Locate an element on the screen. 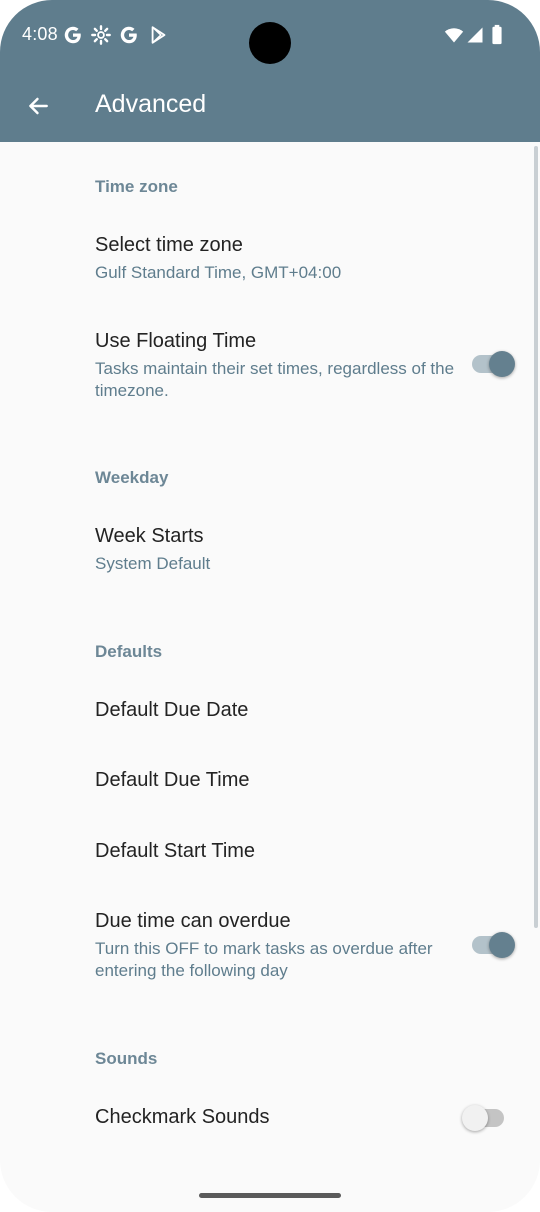 The height and width of the screenshot is (1212, 540). pref-title: Week Starts is located at coordinates (149, 536).